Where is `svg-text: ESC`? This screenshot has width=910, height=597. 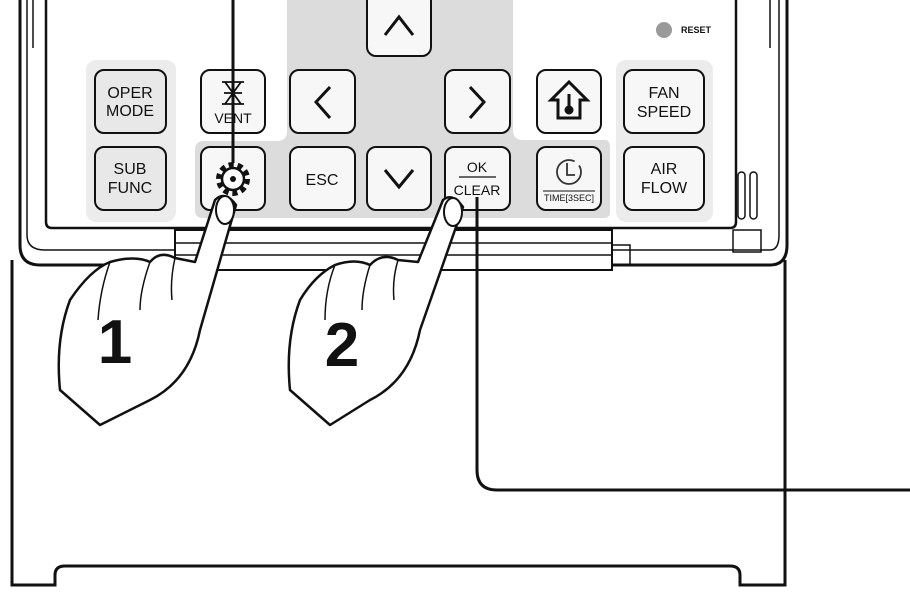
svg-text: ESC is located at coordinates (322, 180).